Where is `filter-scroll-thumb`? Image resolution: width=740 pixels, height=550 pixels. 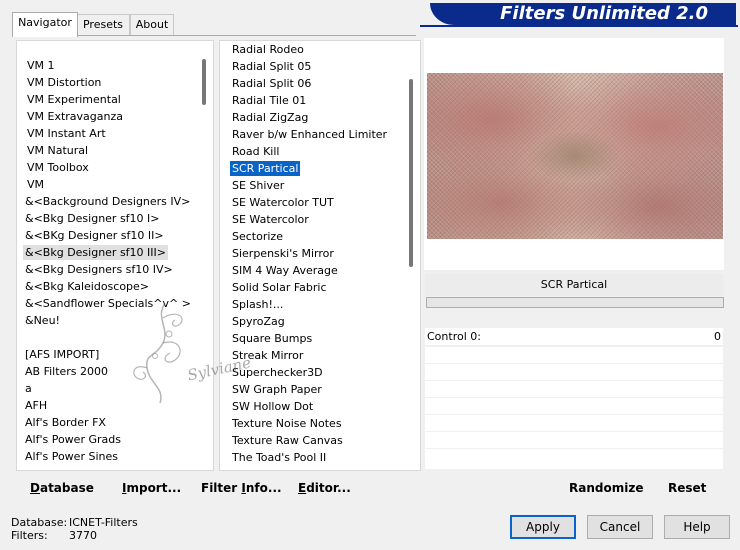
filter-scroll-thumb is located at coordinates (411, 173).